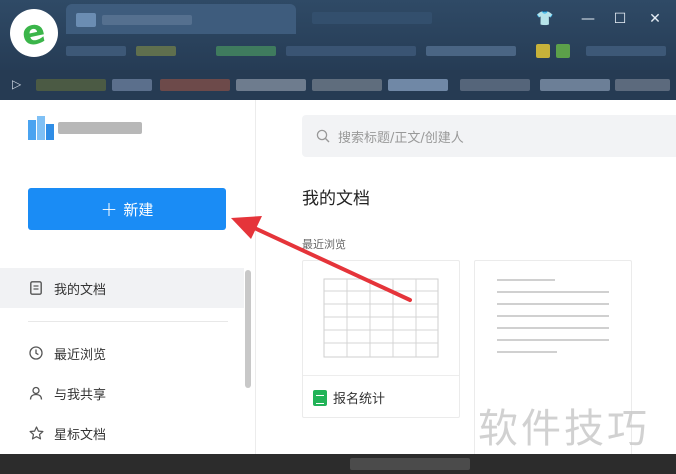 Image resolution: width=676 pixels, height=474 pixels. I want to click on nav-item-recent: 最近浏览, so click(122, 353).